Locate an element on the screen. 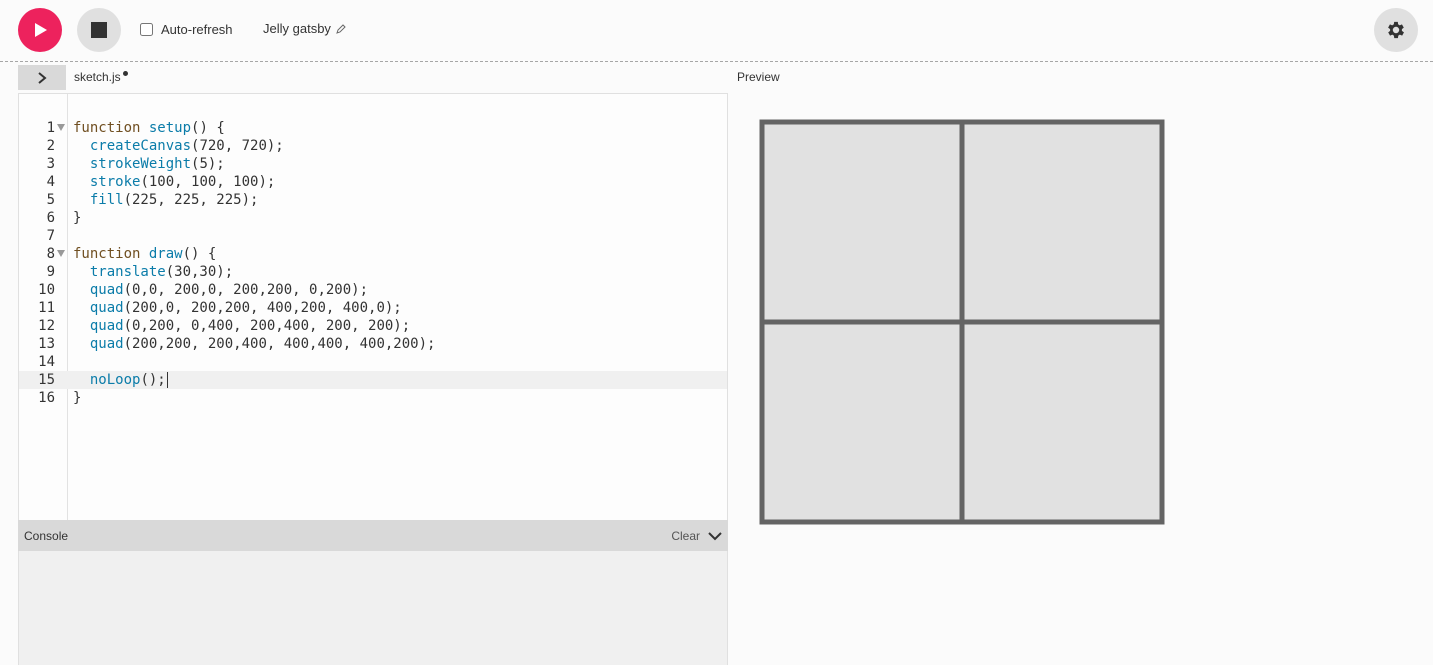  code-text: quad(200,0, 200,200, 400,200, 400,0); is located at coordinates (245, 308).